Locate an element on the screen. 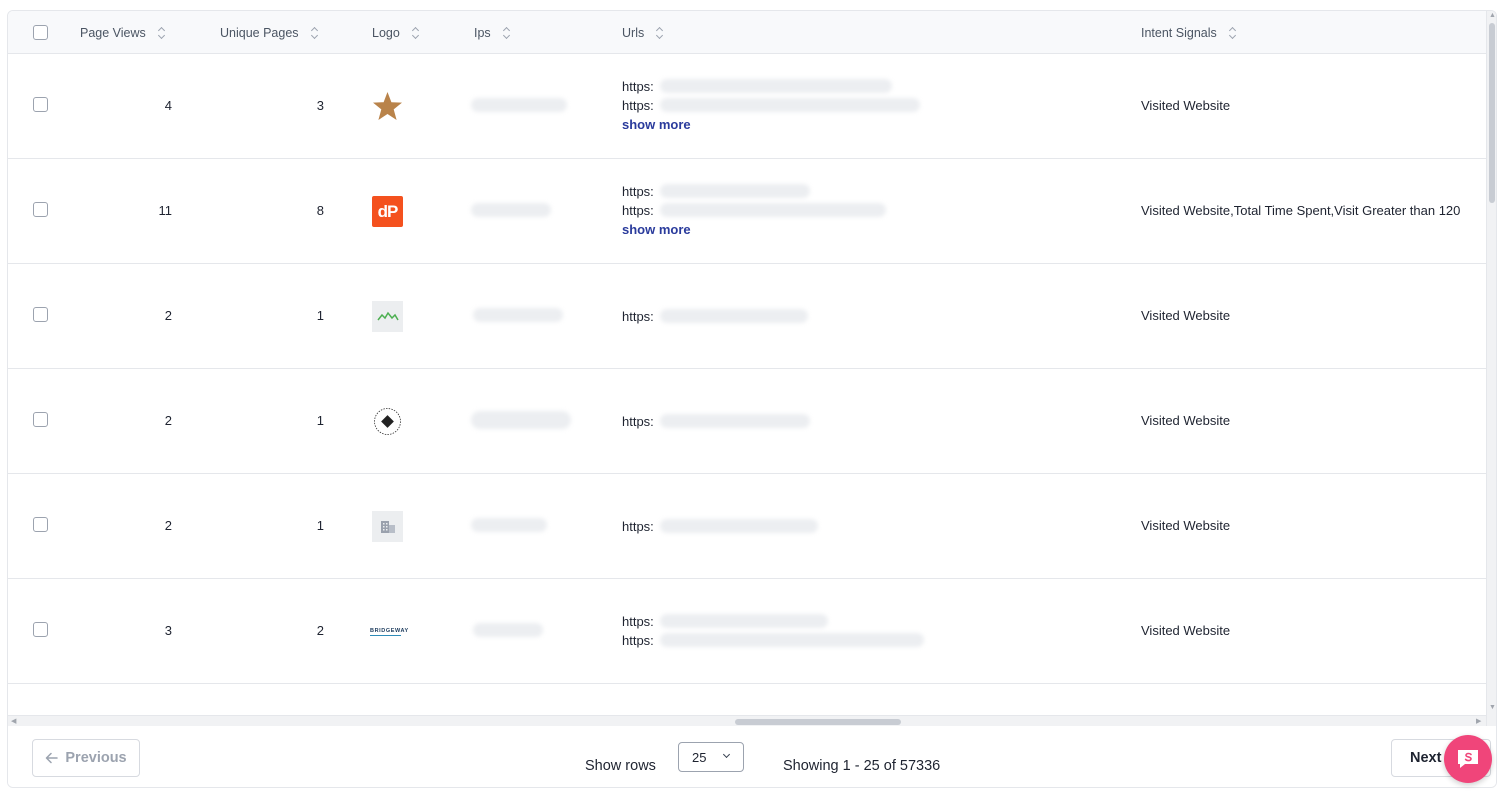 This screenshot has height=796, width=1501. scroll-left-icon: ◀ is located at coordinates (13, 721).